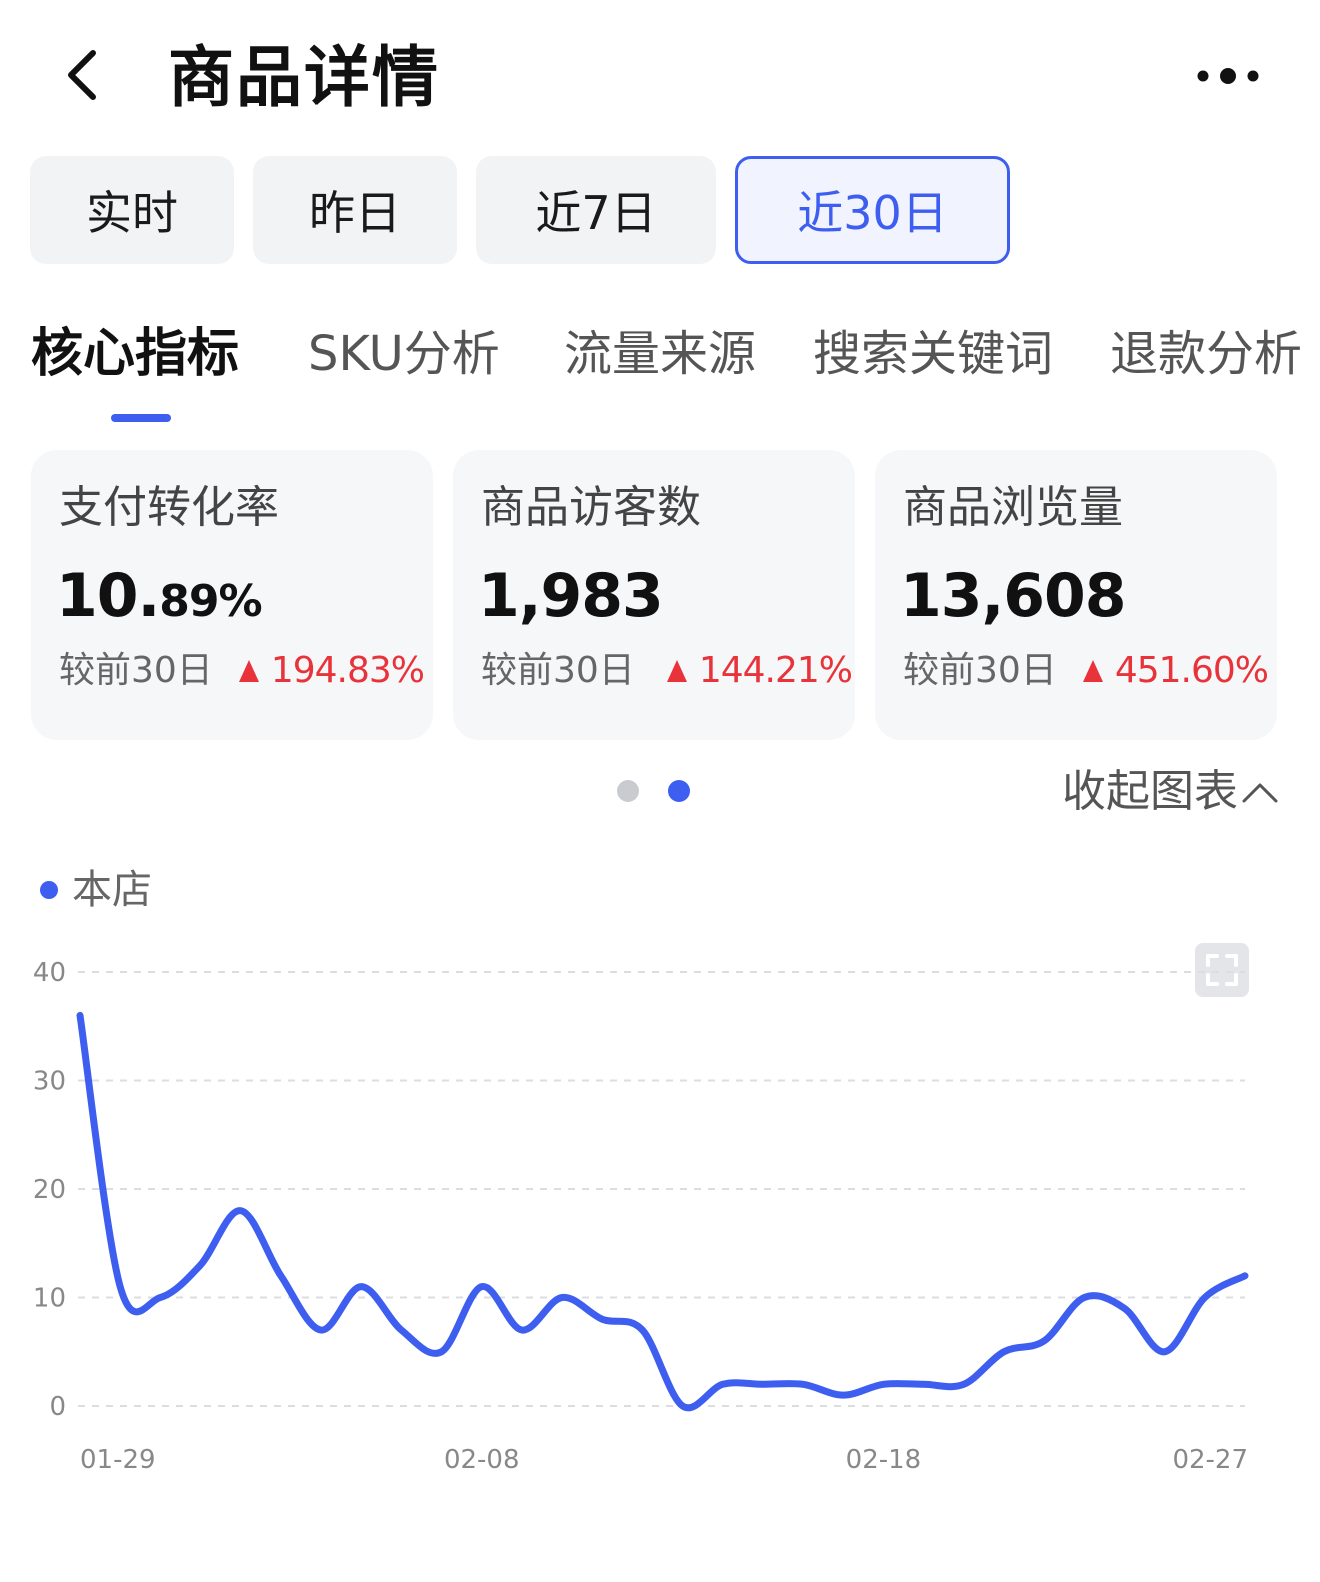 Image resolution: width=1320 pixels, height=1582 pixels. What do you see at coordinates (482, 1460) in the screenshot?
I see `x-tick-label: 02-08` at bounding box center [482, 1460].